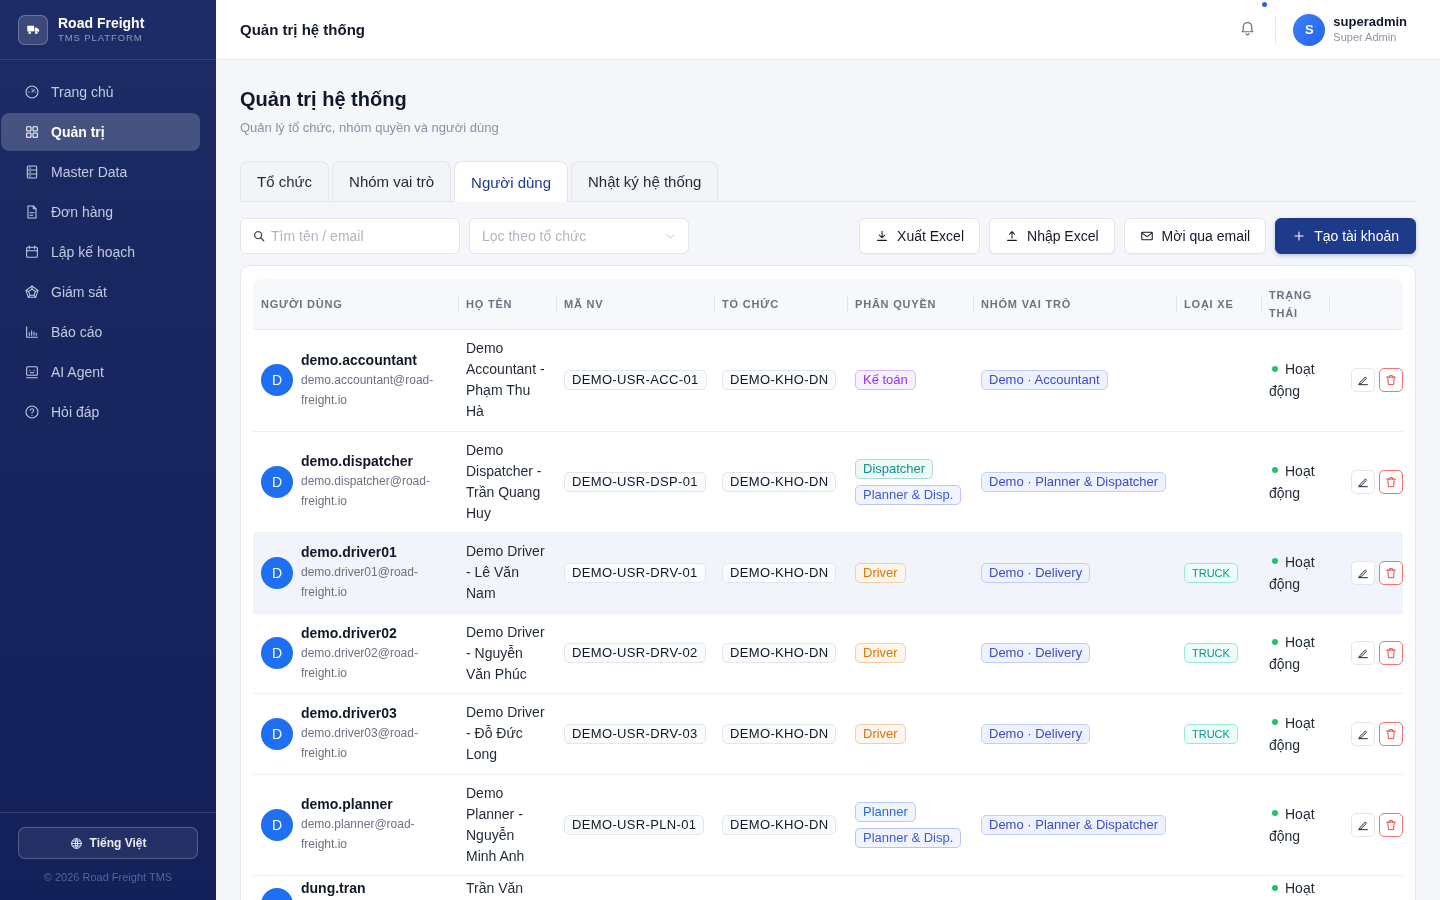 The width and height of the screenshot is (1440, 900). What do you see at coordinates (505, 733) in the screenshot?
I see `full-name: Demo Driver - Đỗ Đức Long` at bounding box center [505, 733].